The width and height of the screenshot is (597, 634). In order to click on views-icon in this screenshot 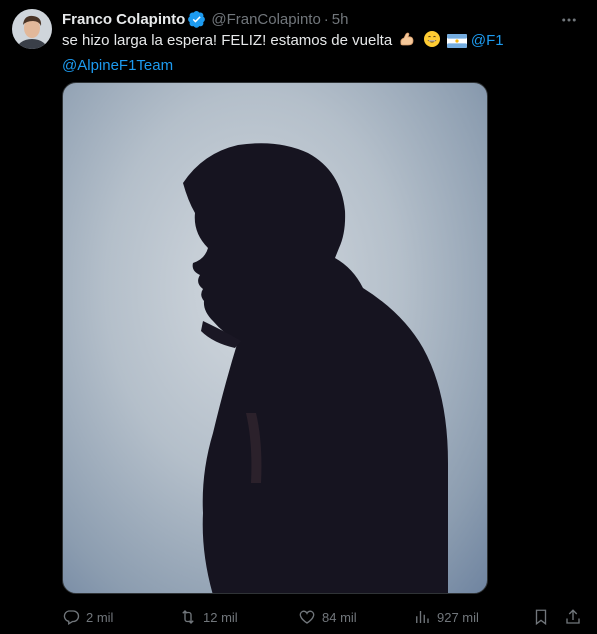, I will do `click(422, 617)`.